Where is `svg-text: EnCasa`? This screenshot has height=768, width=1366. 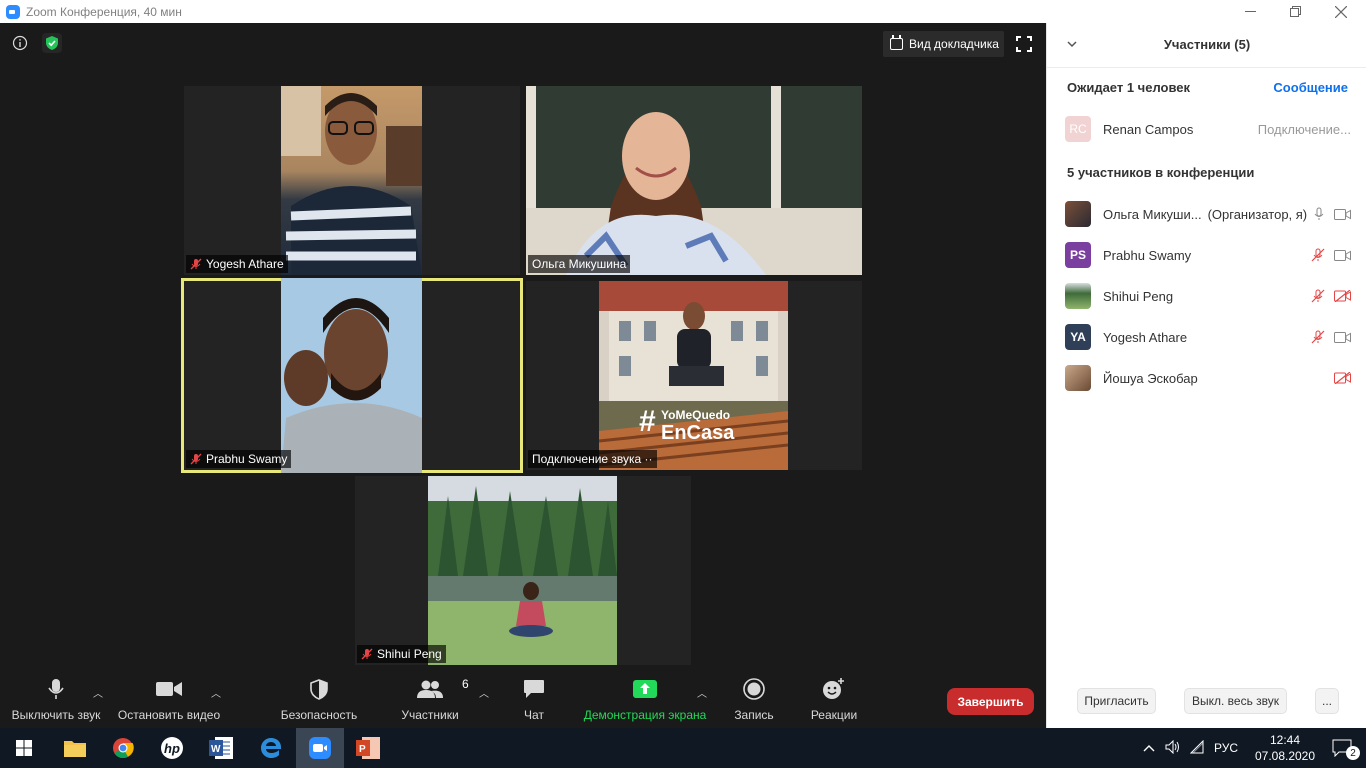
svg-text: EnCasa is located at coordinates (698, 433).